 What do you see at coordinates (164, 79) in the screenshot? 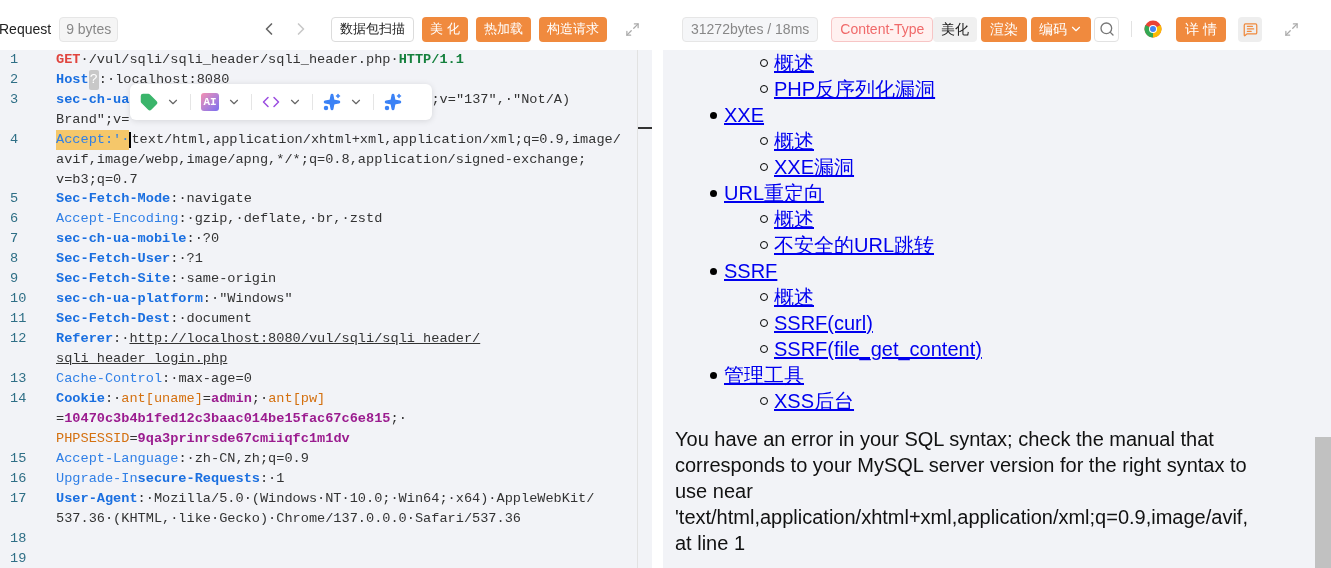
I see `header-value: :·localhost:8080` at bounding box center [164, 79].